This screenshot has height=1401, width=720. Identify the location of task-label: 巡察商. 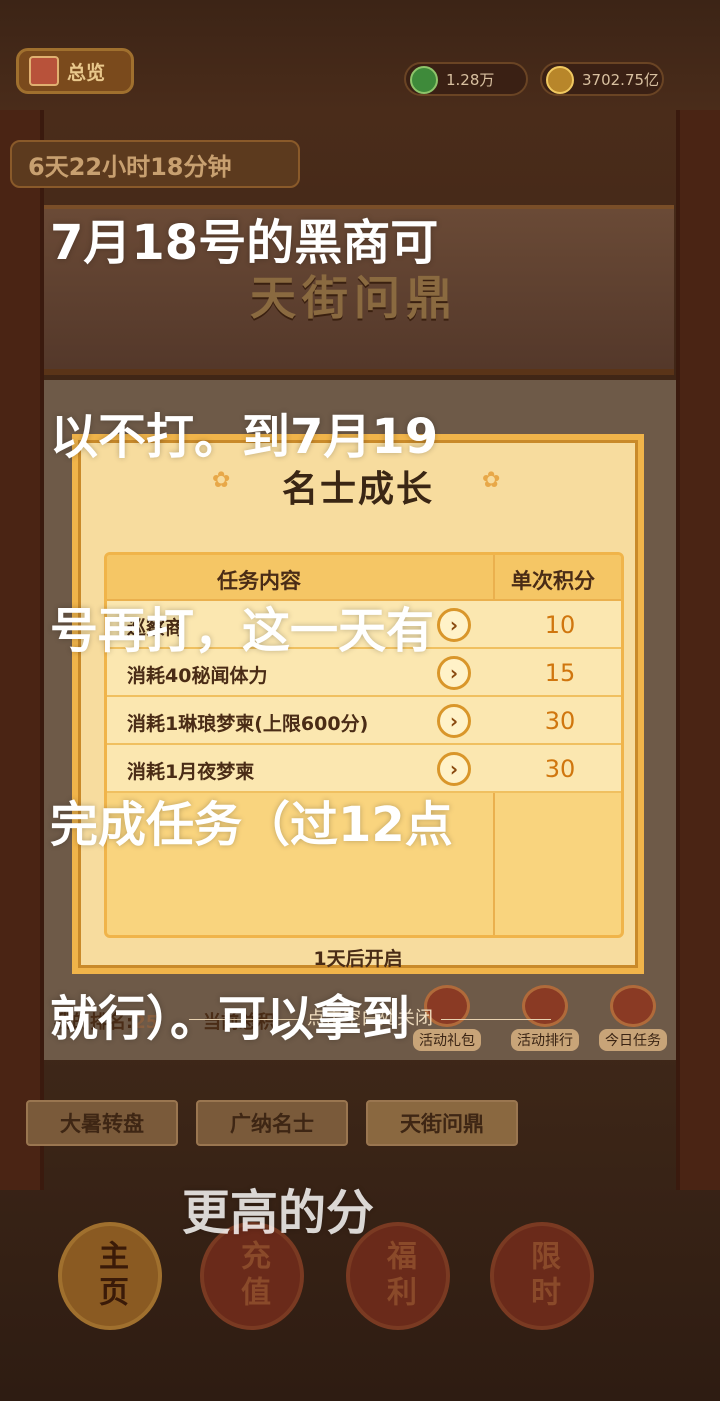
(156, 628).